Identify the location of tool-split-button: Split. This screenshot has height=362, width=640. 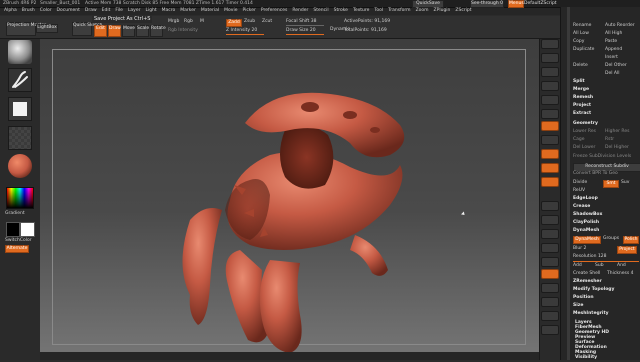
(589, 82).